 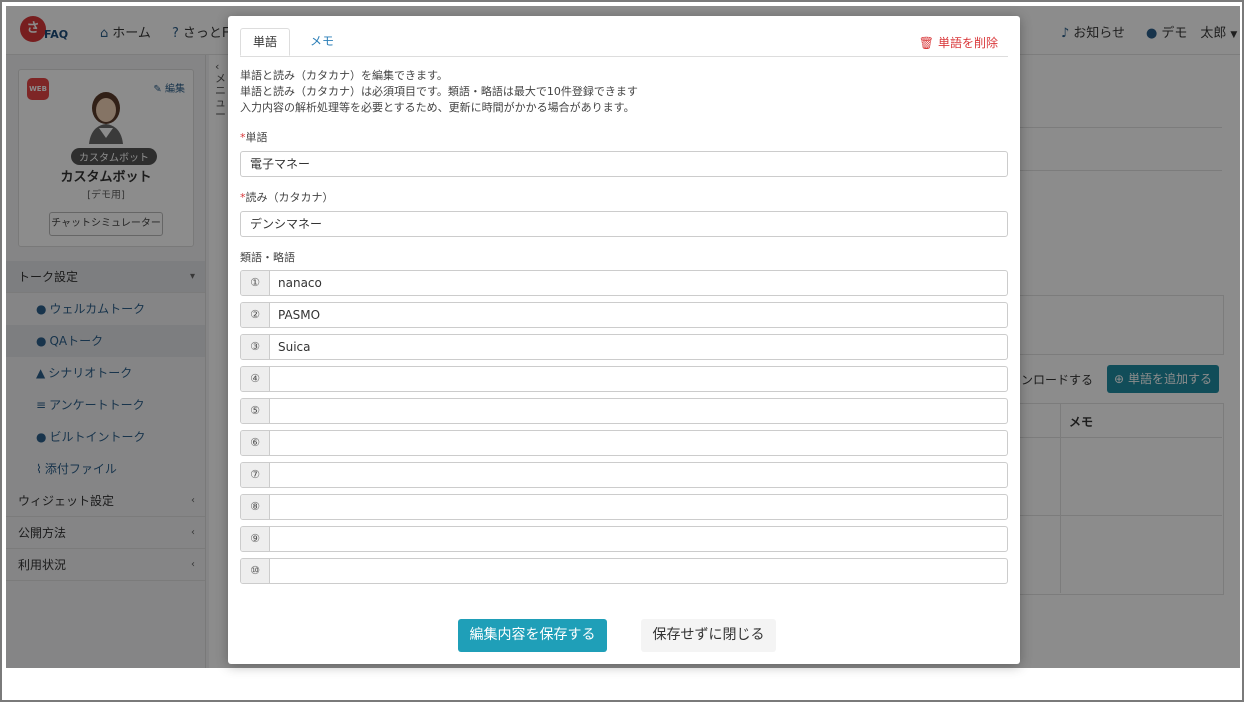 I want to click on synonym-row-10: ⑩, so click(x=624, y=571).